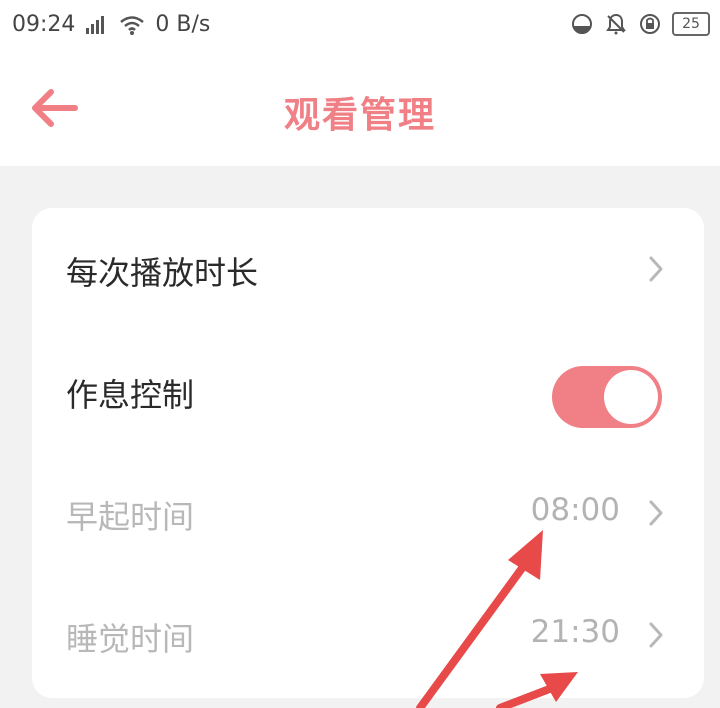  What do you see at coordinates (111, 24) in the screenshot?
I see `status-left: 09:24 0 B/s` at bounding box center [111, 24].